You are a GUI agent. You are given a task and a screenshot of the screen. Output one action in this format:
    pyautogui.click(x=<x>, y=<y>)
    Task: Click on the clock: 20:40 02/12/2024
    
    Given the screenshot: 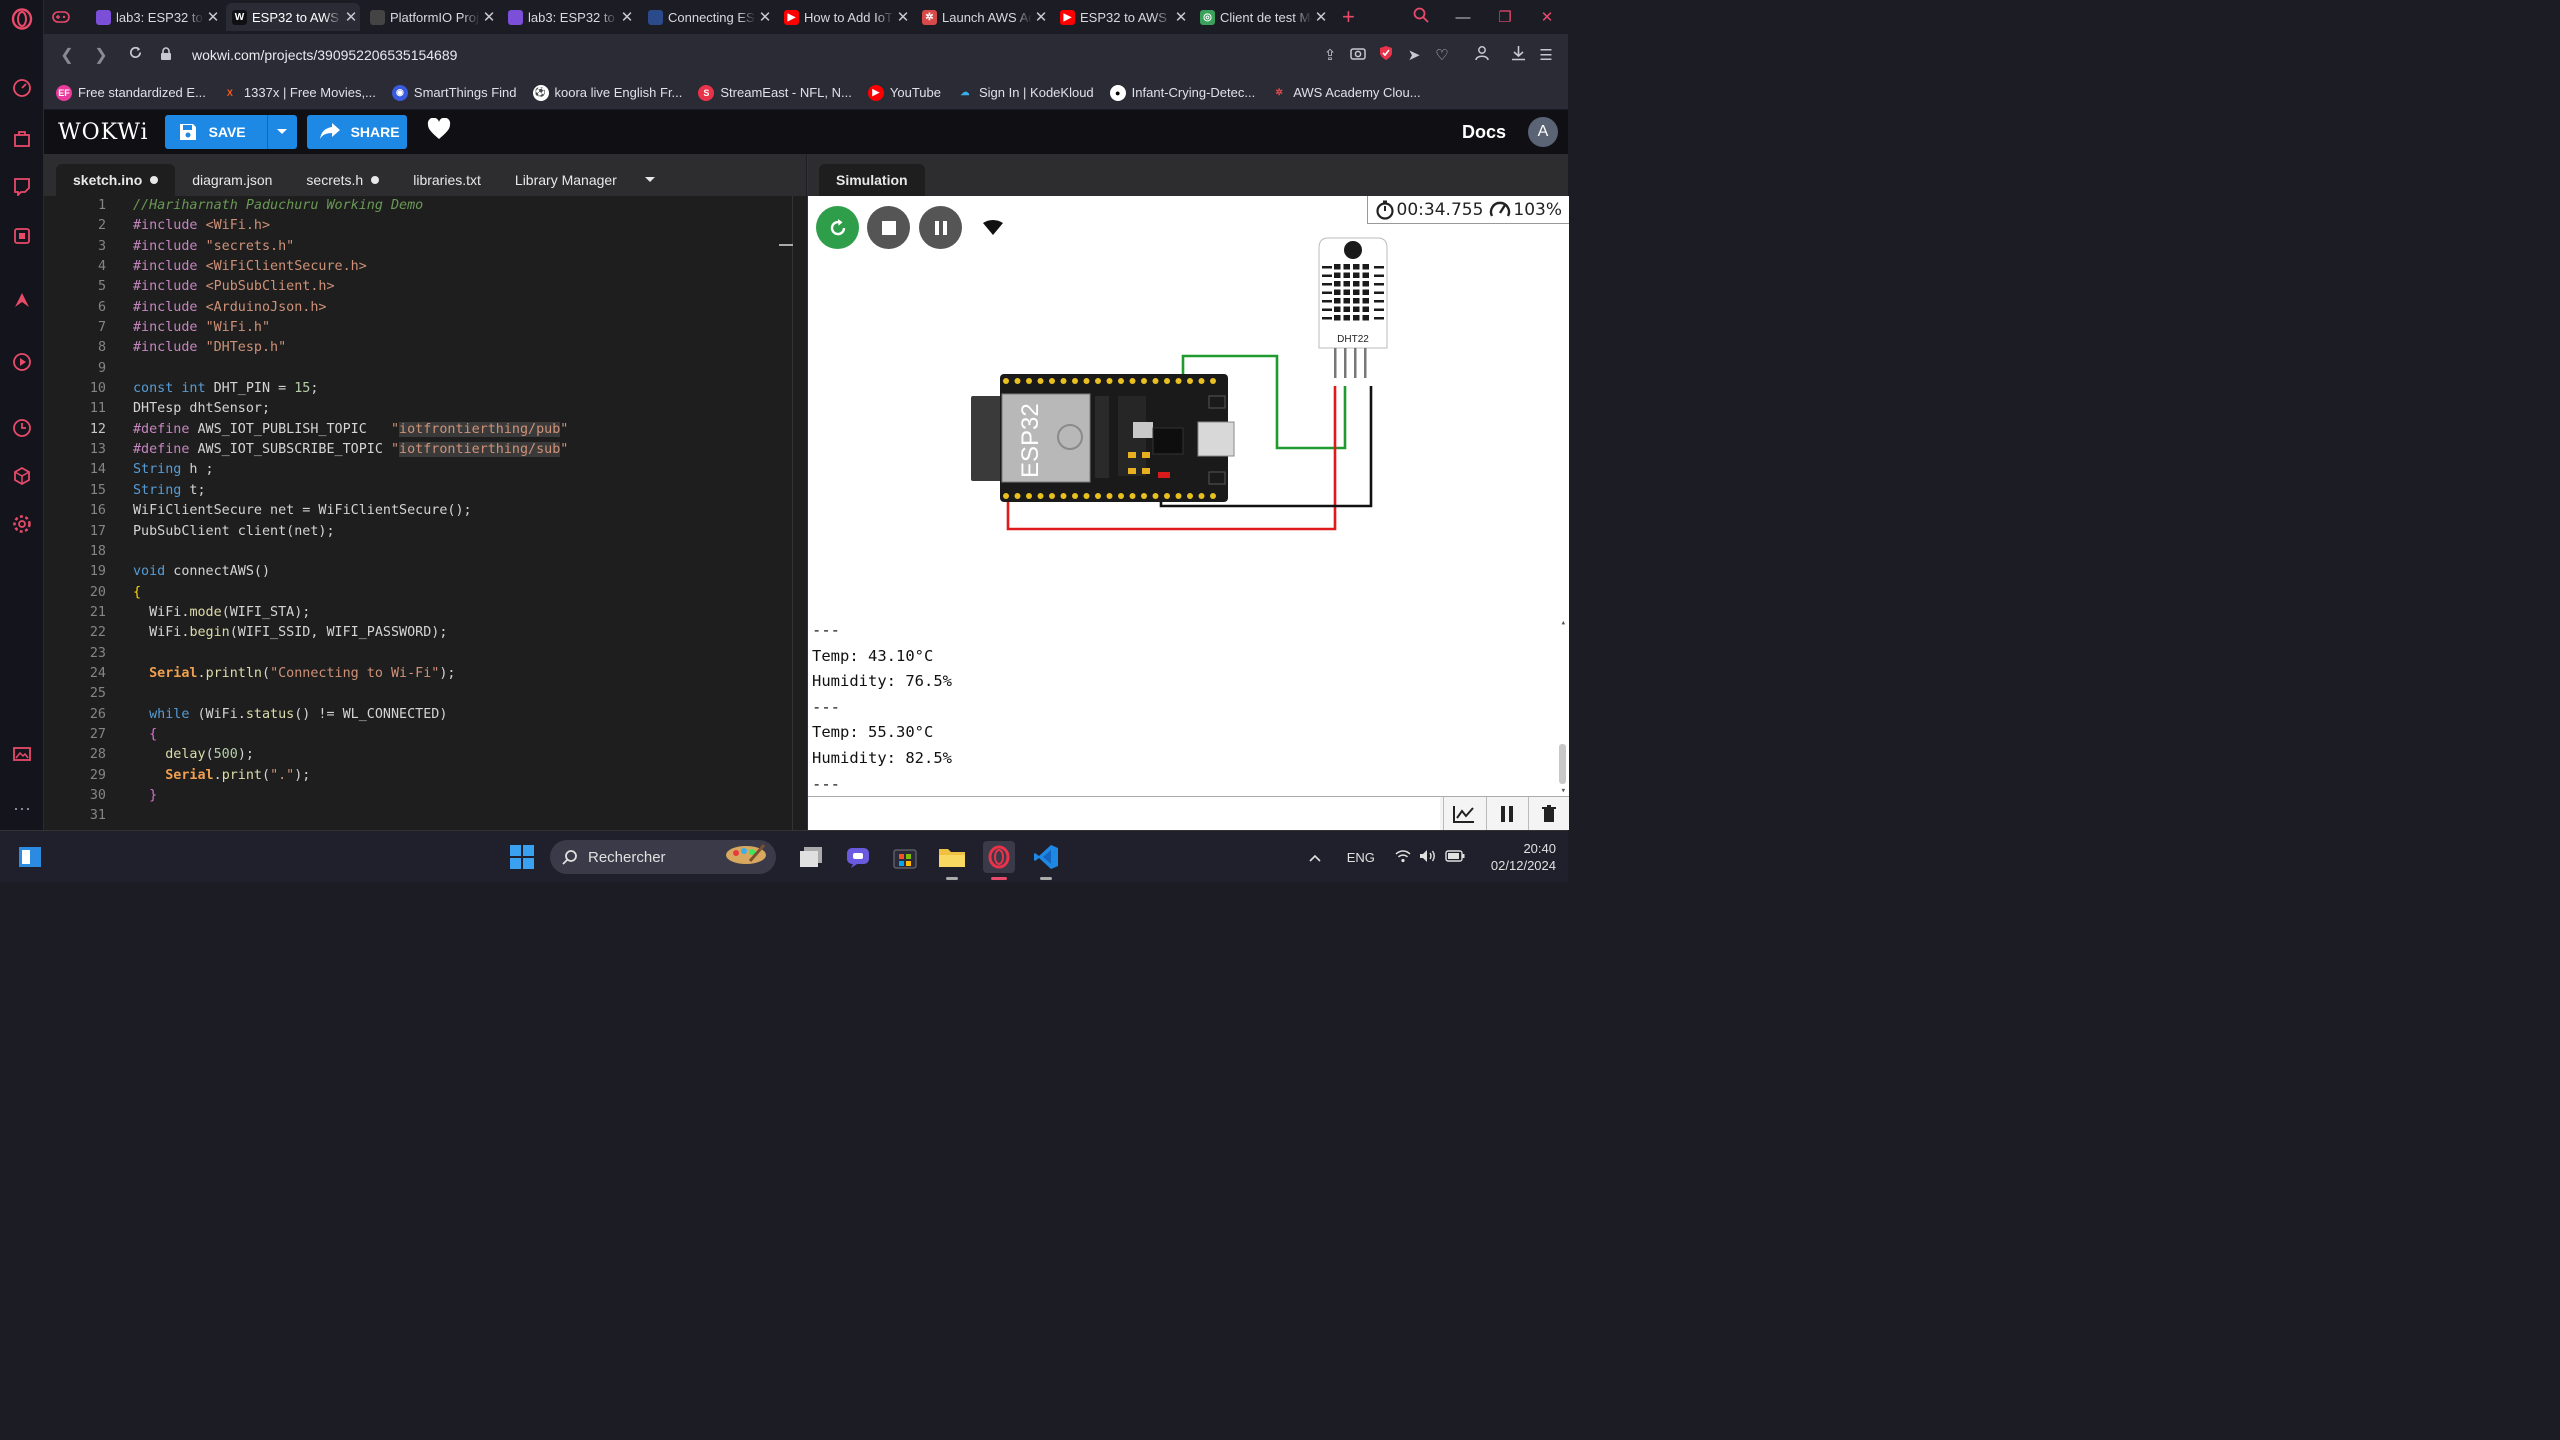 What is the action you would take?
    pyautogui.click(x=1523, y=857)
    